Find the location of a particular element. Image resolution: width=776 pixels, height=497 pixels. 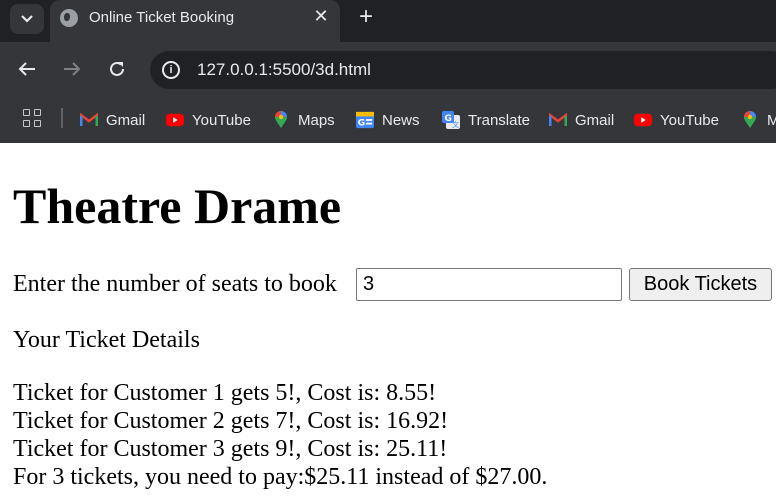

browser-toolbar: i 127.0.0.1:5500/3d.html is located at coordinates (388, 69).